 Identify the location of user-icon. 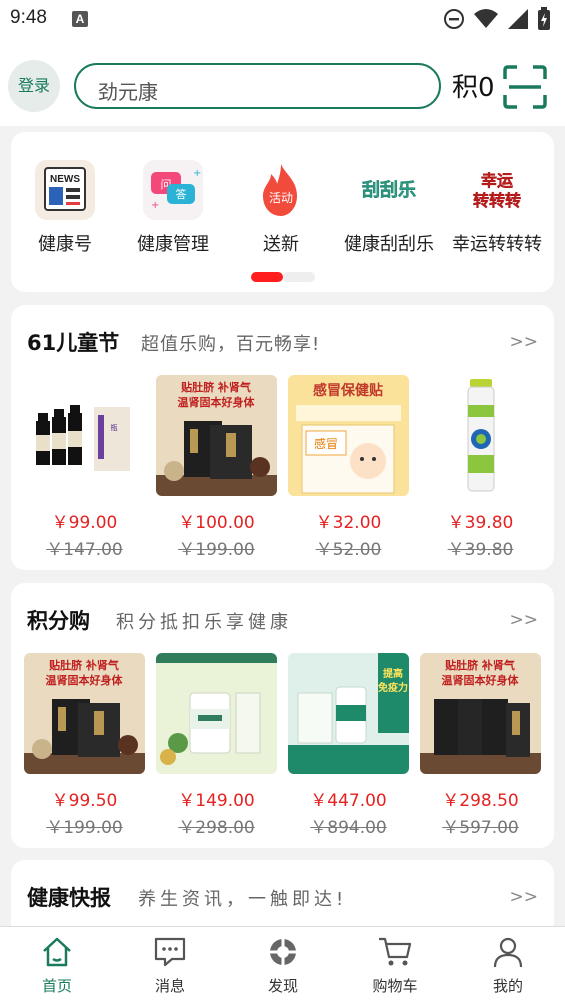
(508, 952).